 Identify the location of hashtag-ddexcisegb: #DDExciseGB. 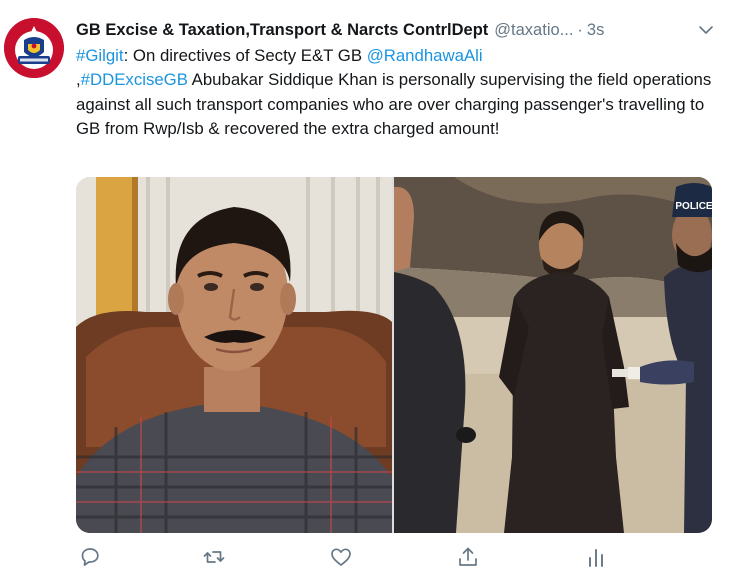
(134, 79).